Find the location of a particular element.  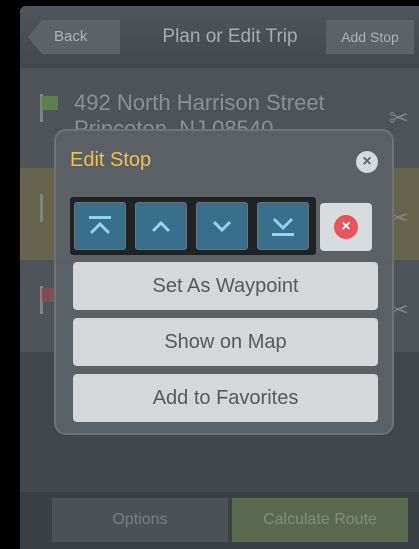

show-on-map-button: Show on Map is located at coordinates (225, 342).